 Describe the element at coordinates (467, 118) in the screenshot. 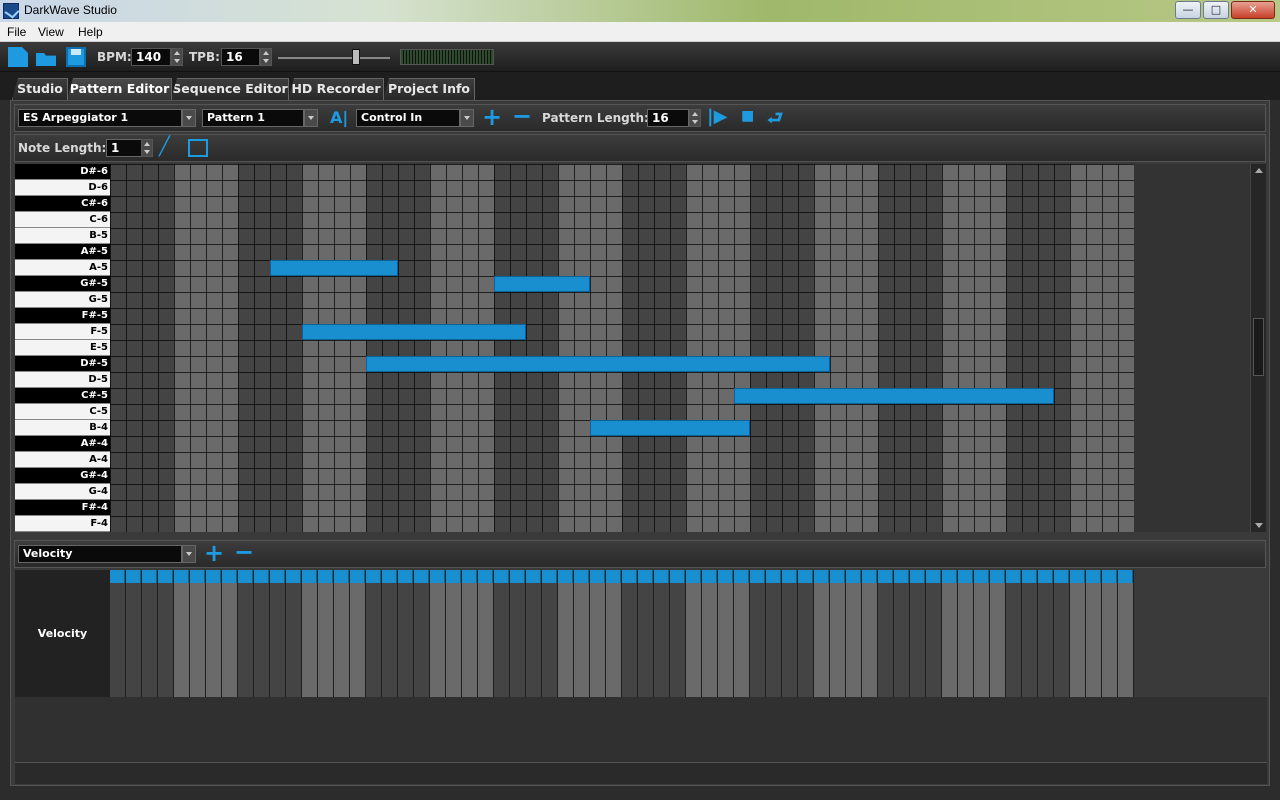

I see `input-dropdown-arrow` at that location.